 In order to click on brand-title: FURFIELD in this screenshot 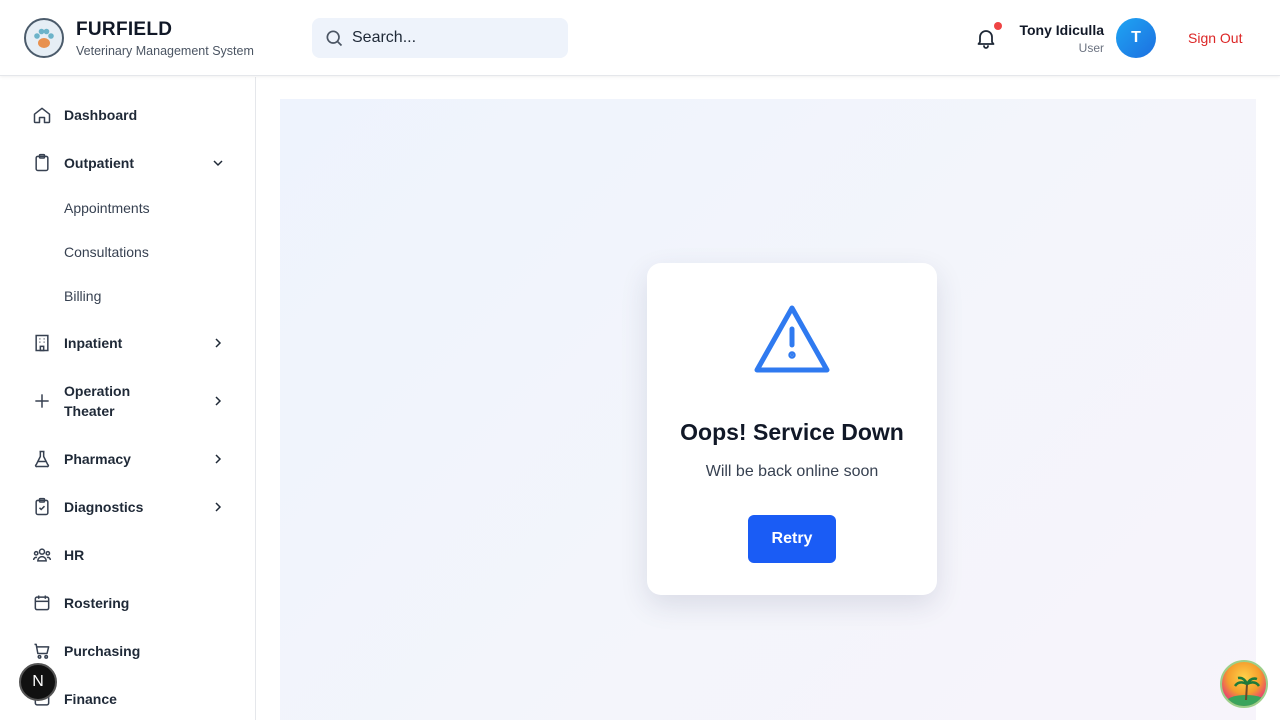, I will do `click(124, 29)`.